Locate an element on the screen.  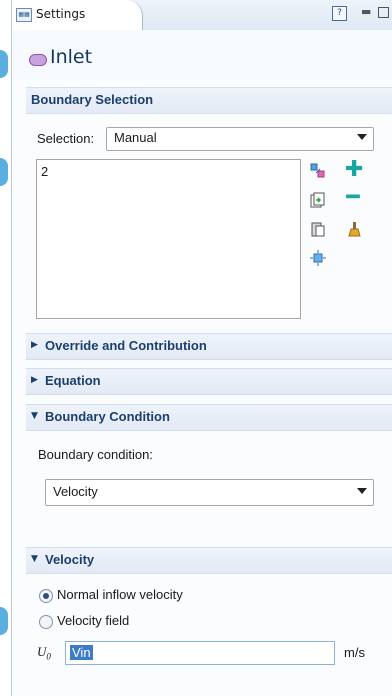
selection-dropdown: Manual is located at coordinates (240, 139).